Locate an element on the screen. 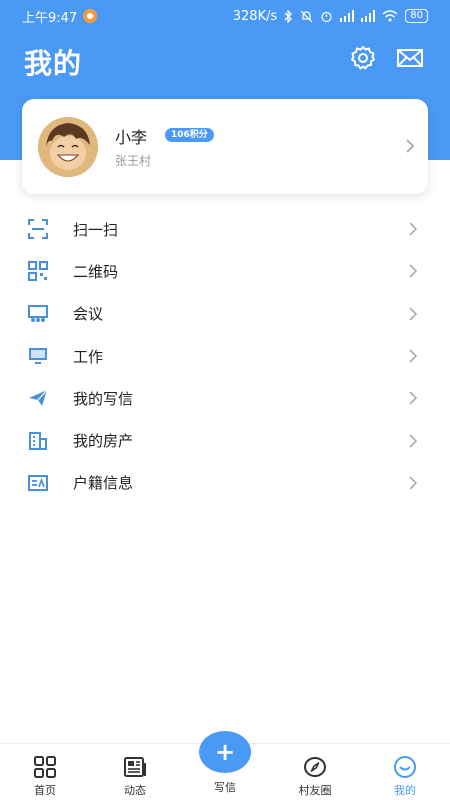  points-badge: 106积分 is located at coordinates (189, 135).